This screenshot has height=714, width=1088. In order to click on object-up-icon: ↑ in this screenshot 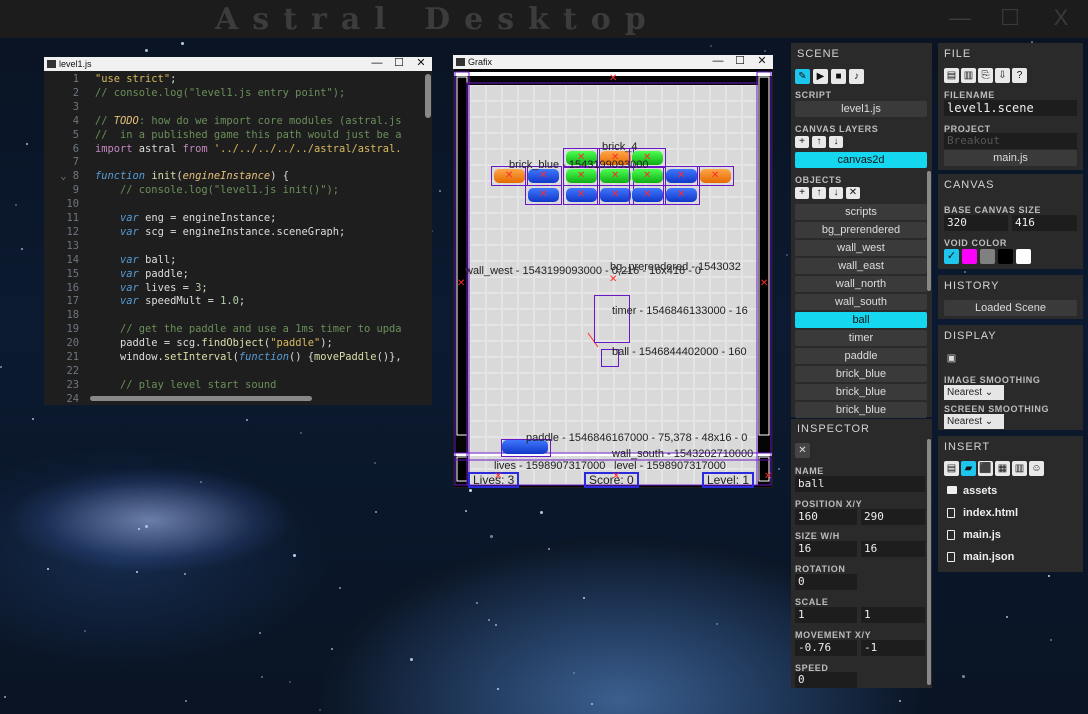, I will do `click(819, 193)`.